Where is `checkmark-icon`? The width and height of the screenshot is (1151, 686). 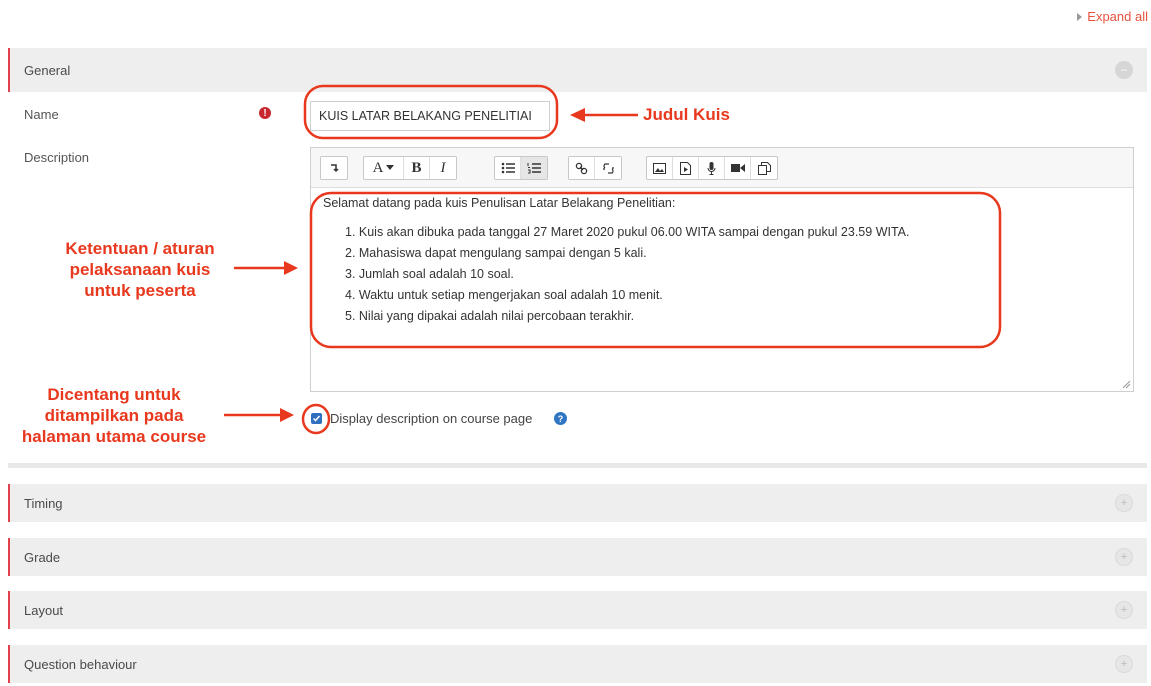
checkmark-icon is located at coordinates (316, 418).